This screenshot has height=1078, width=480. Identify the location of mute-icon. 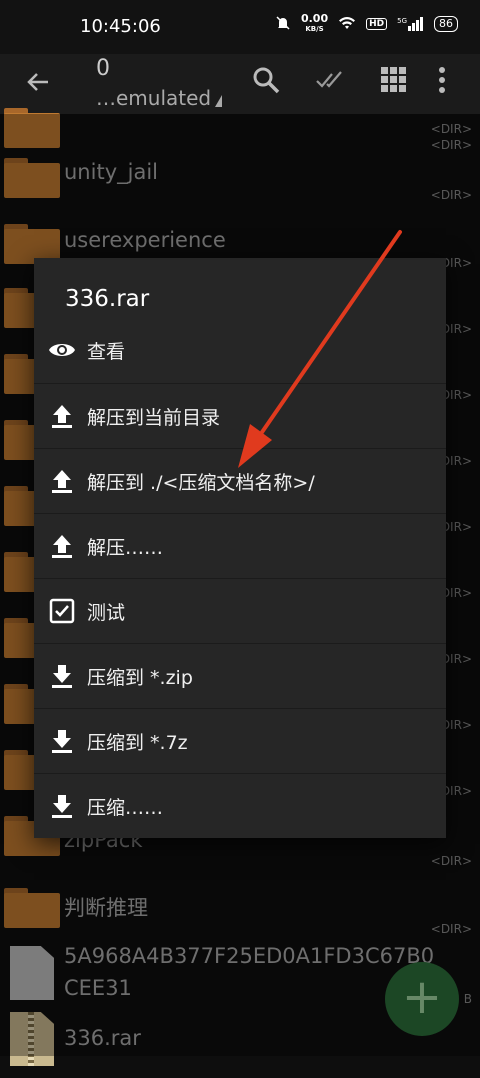
(283, 24).